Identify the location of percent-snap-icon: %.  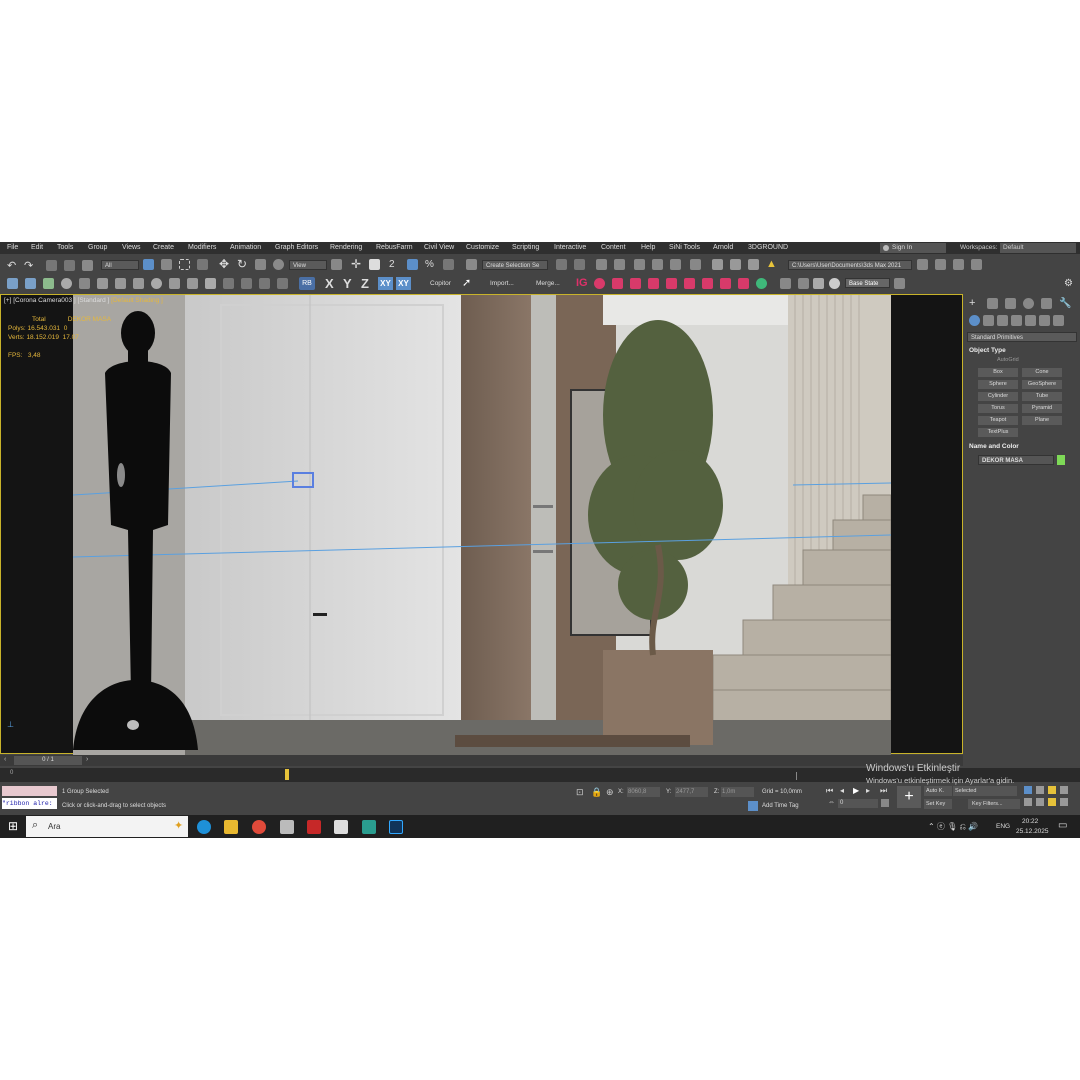
(430, 264).